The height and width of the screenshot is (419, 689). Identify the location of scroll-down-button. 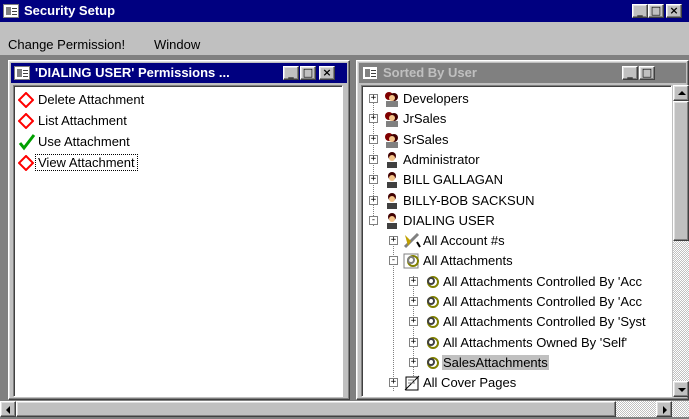
(681, 389).